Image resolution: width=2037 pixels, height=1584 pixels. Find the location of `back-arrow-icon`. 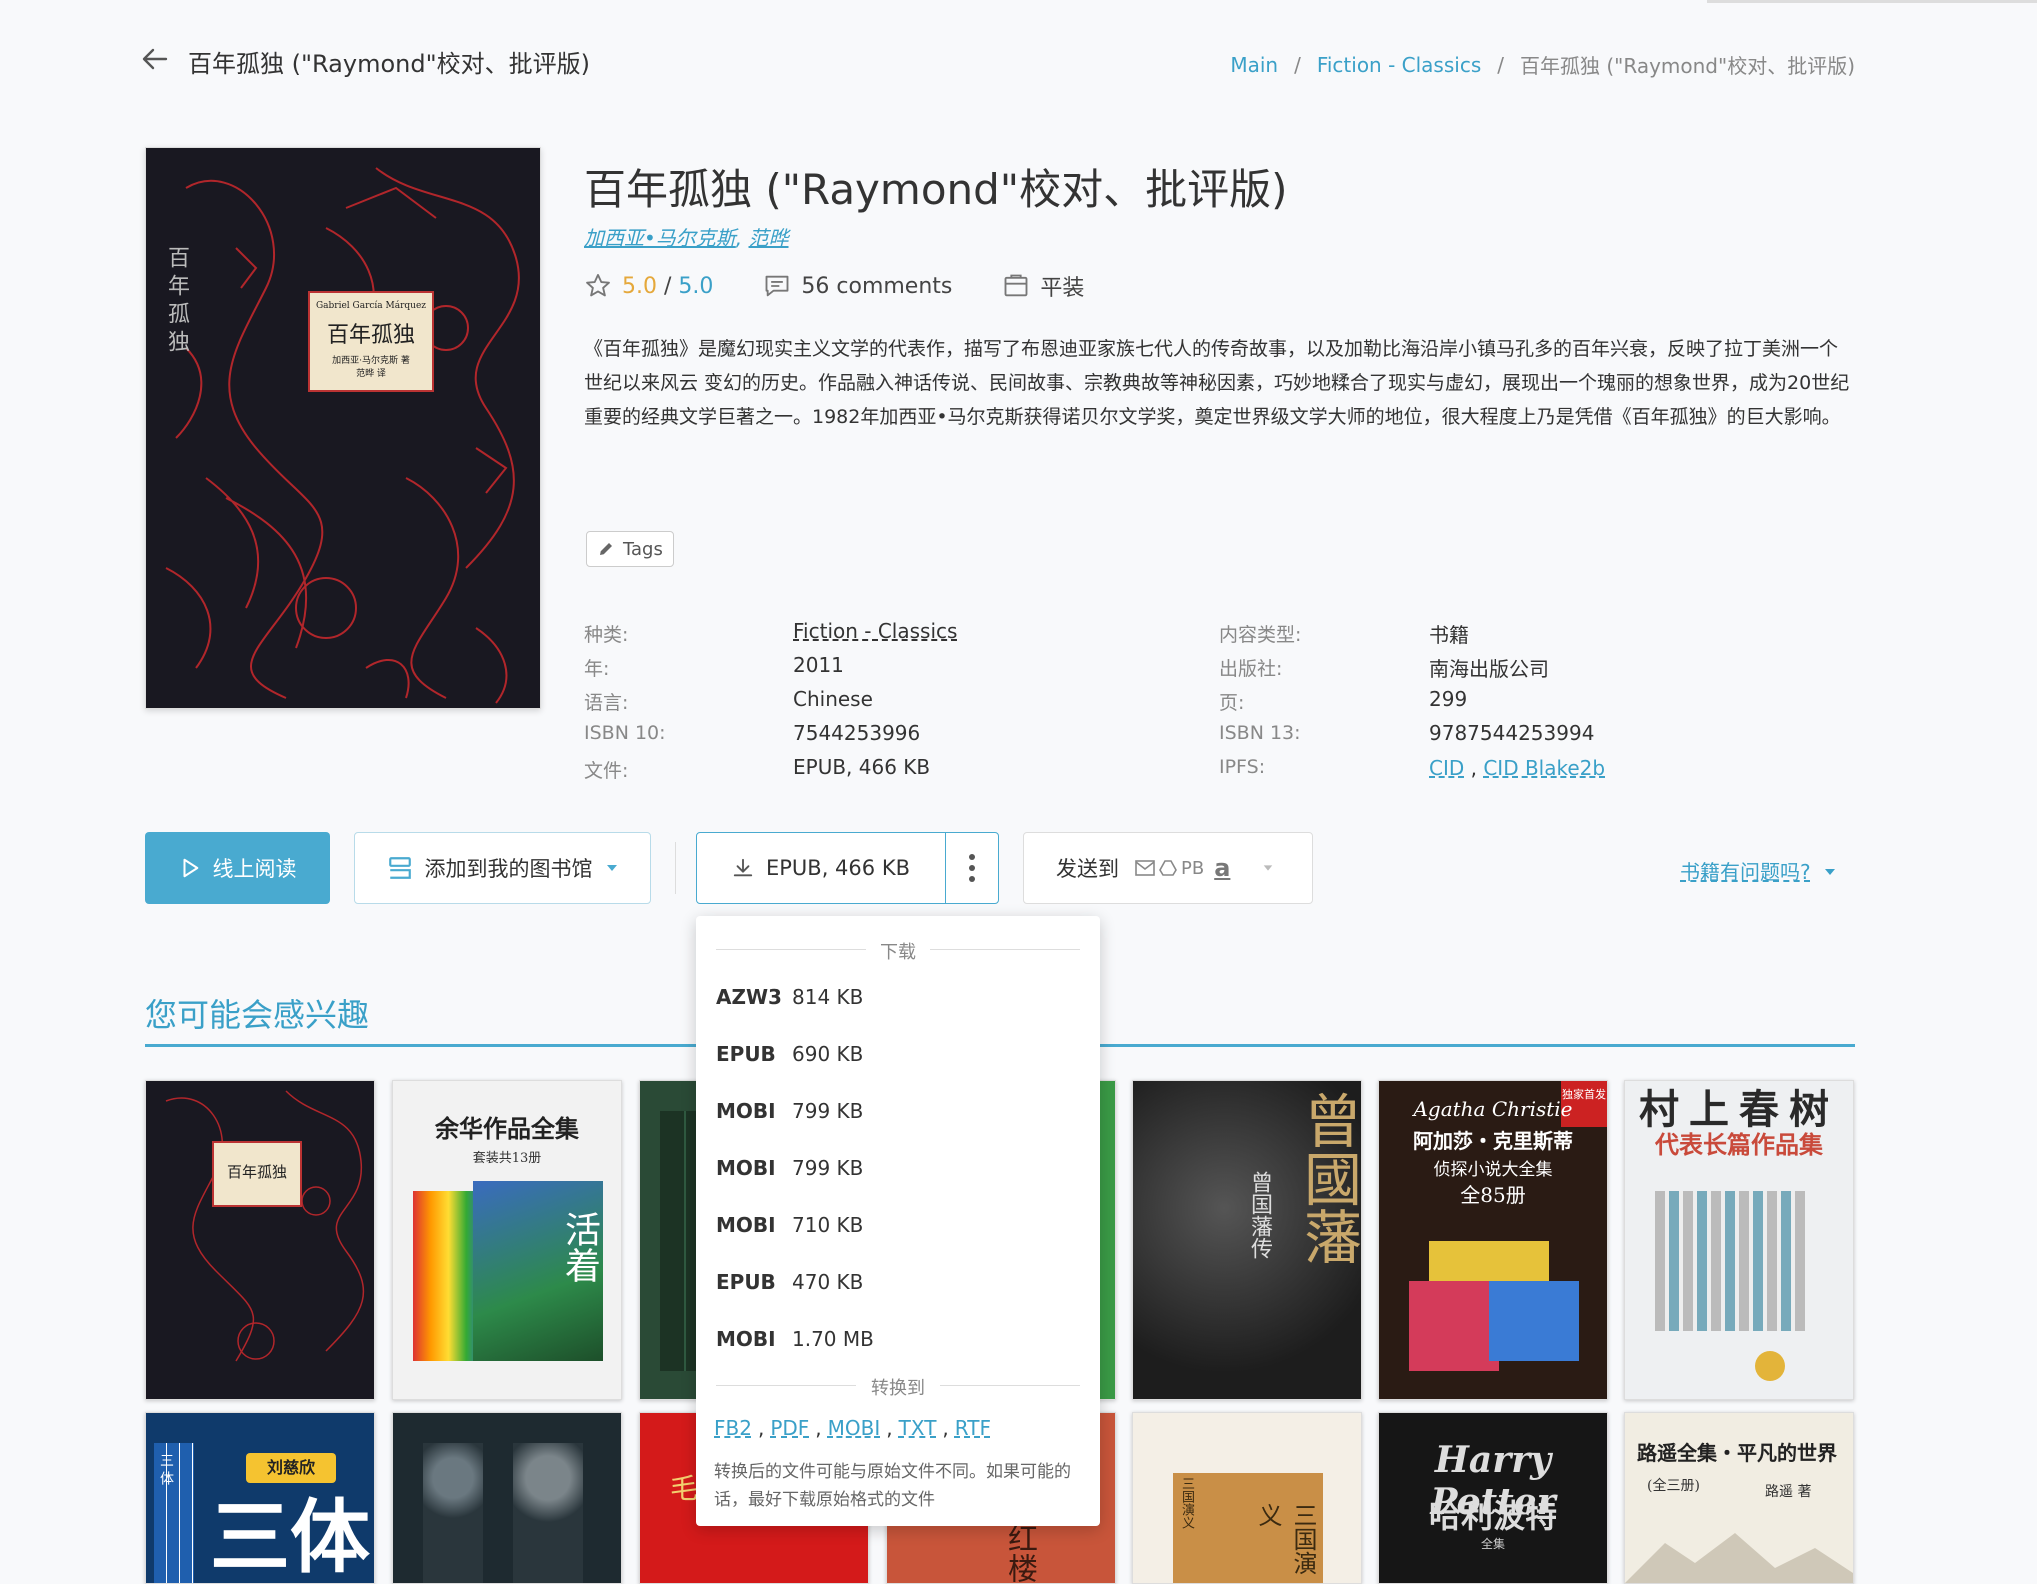

back-arrow-icon is located at coordinates (155, 59).